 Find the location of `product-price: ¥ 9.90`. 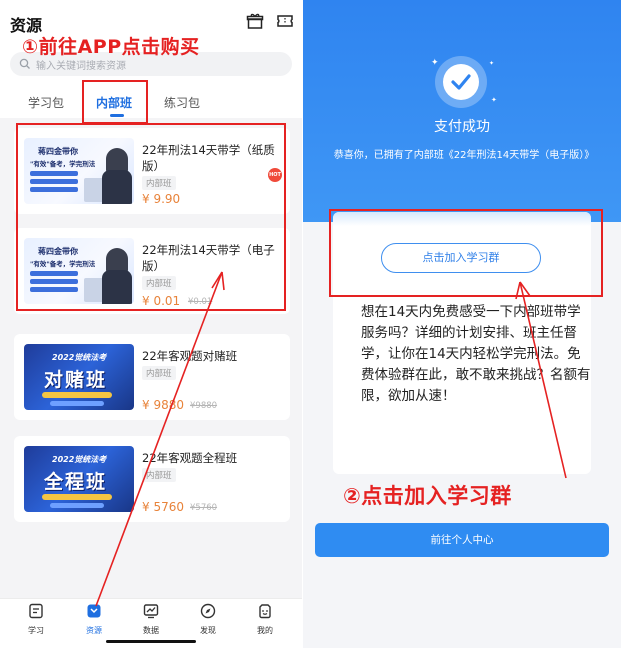

product-price: ¥ 9.90 is located at coordinates (161, 199).